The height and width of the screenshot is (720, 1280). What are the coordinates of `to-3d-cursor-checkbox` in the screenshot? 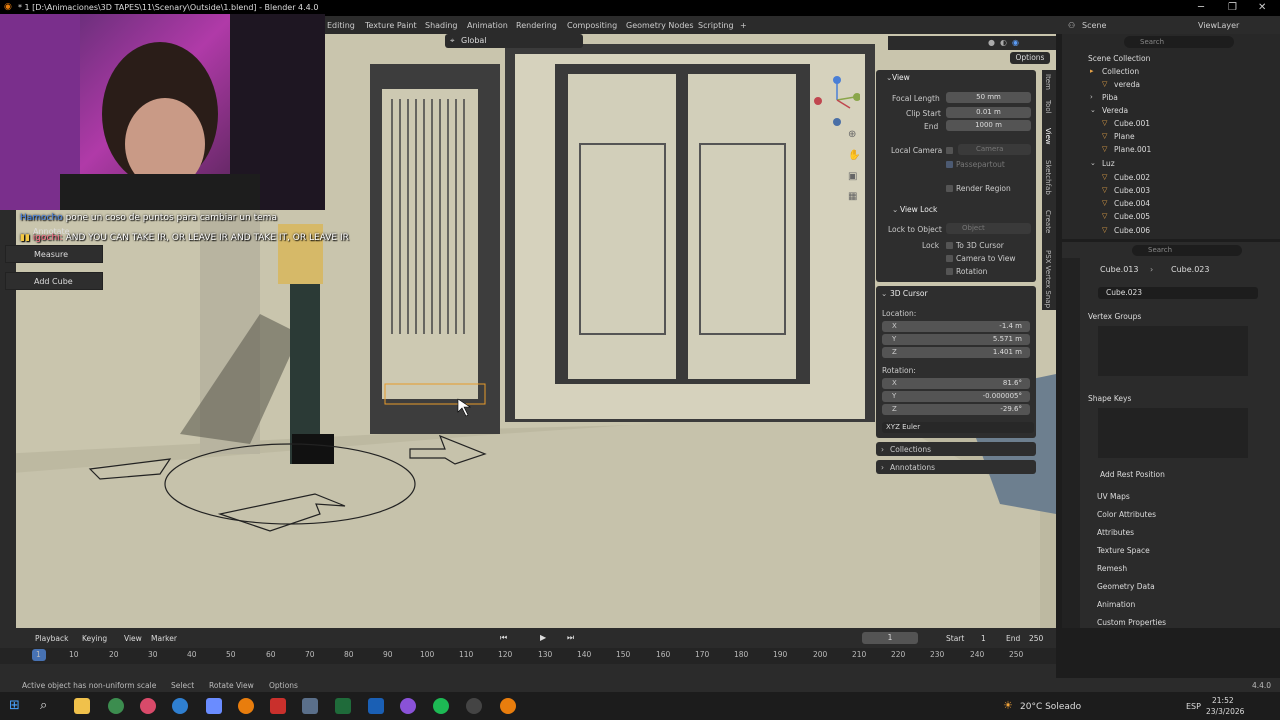 It's located at (949, 245).